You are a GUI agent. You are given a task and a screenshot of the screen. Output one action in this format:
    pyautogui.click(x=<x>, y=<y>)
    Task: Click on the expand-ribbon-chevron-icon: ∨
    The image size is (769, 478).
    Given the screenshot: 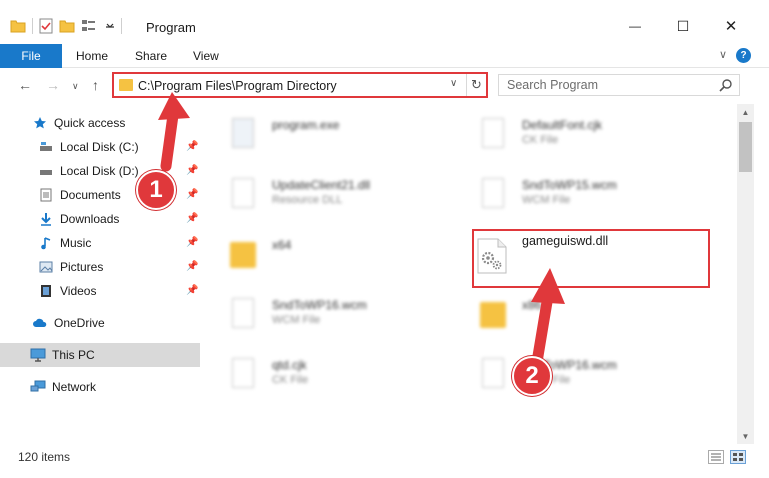 What is the action you would take?
    pyautogui.click(x=723, y=54)
    